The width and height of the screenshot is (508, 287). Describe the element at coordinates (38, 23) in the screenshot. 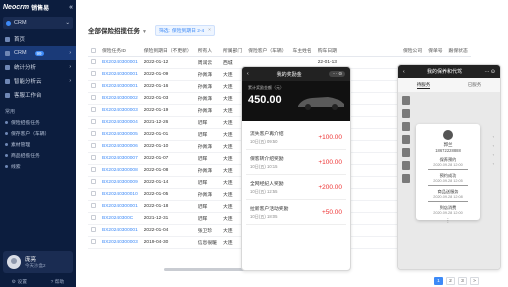

I see `crm-selector: CRM ⌄` at that location.